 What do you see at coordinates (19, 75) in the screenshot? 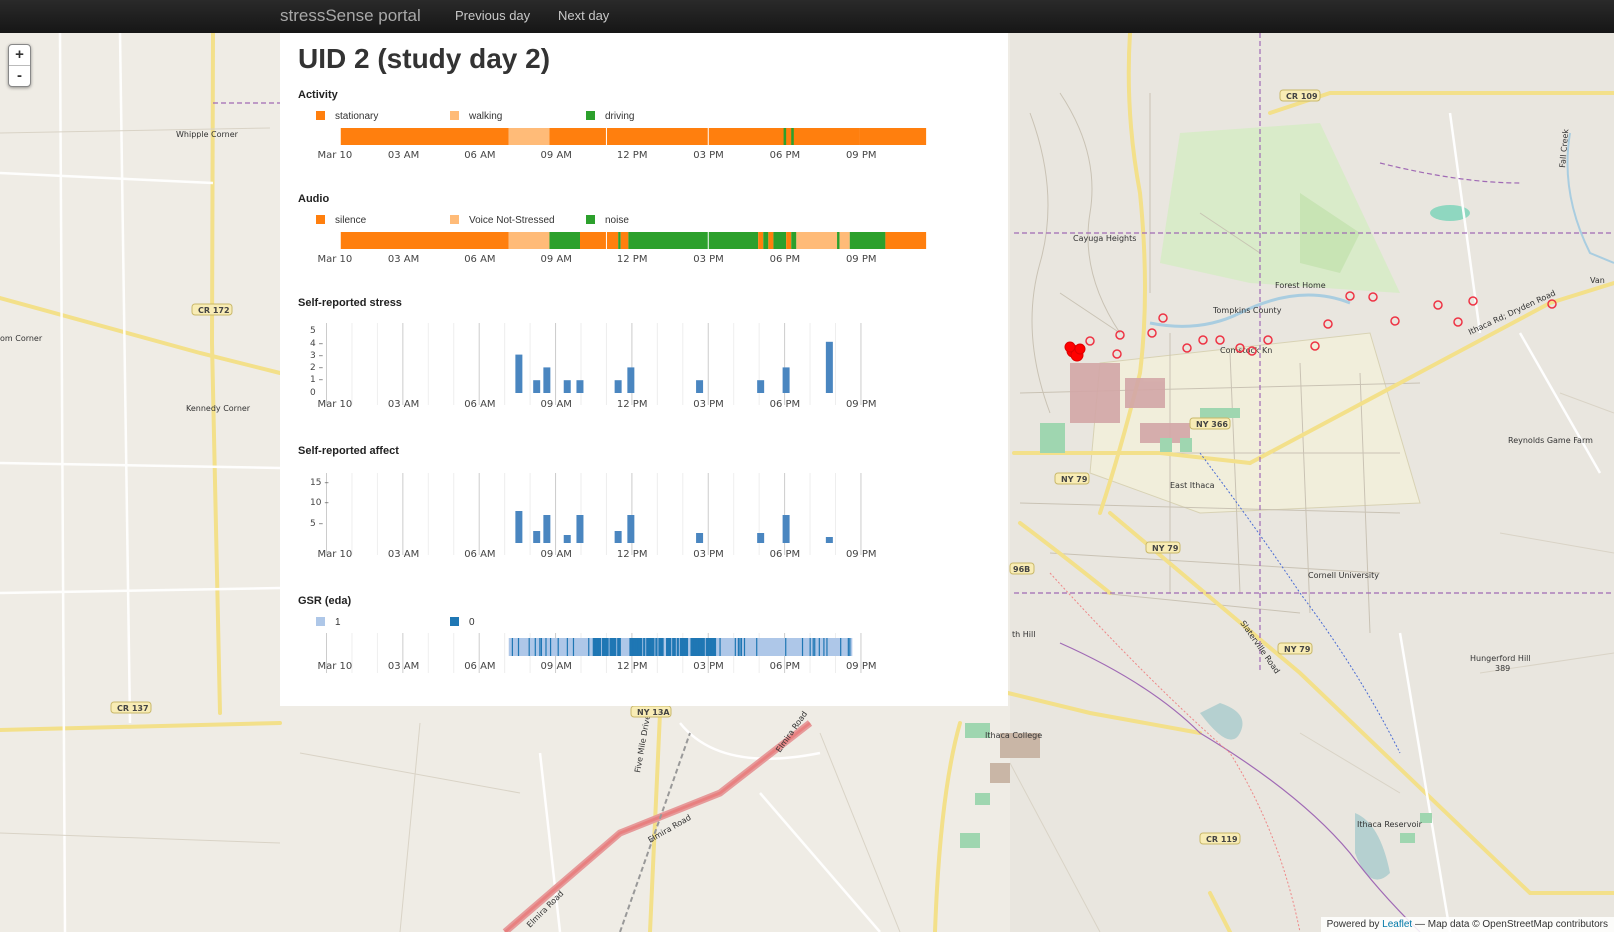
I see `zoom-out-button: -` at bounding box center [19, 75].